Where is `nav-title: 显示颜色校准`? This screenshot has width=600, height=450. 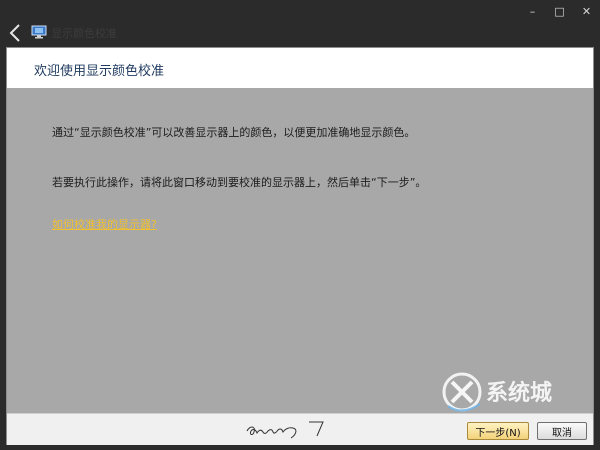 nav-title: 显示颜色校准 is located at coordinates (84, 33).